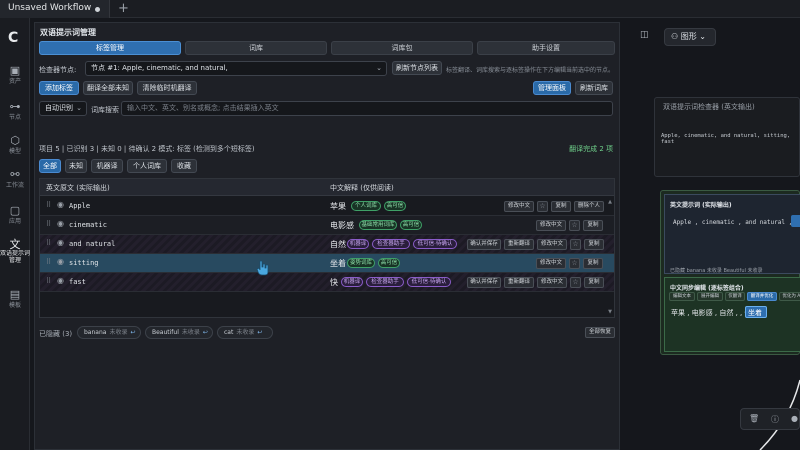 The width and height of the screenshot is (800, 450). Describe the element at coordinates (167, 88) in the screenshot. I see `clear-temp-translation-button: 清除临时机翻译` at that location.